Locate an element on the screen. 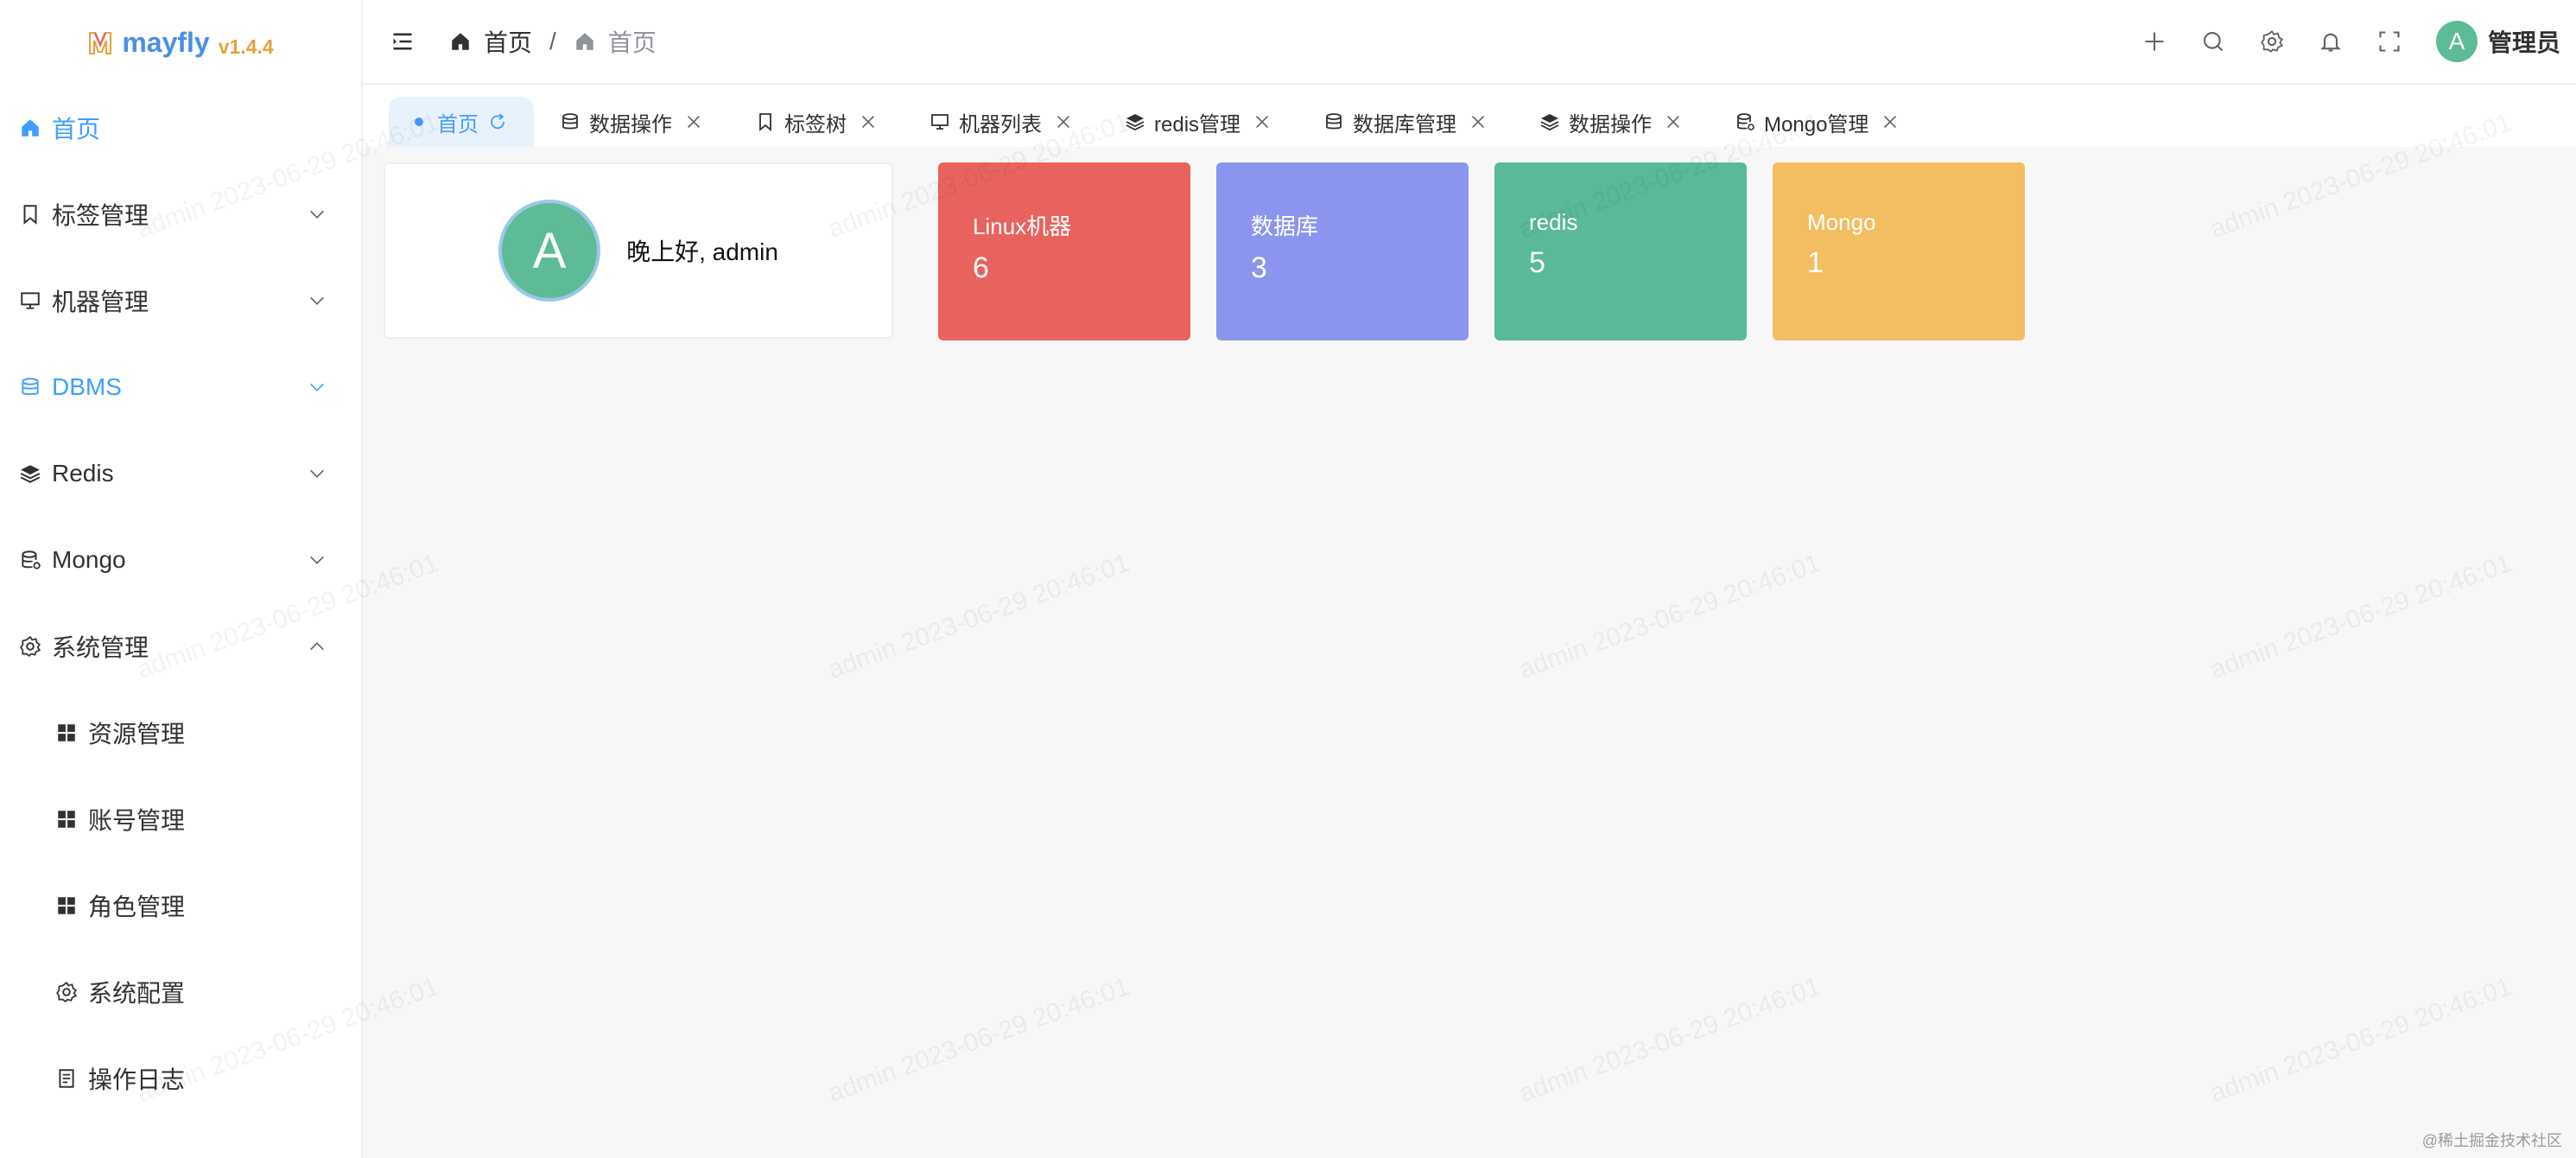 The width and height of the screenshot is (2576, 1158). sidebar-item-label: 账号管理 is located at coordinates (137, 820).